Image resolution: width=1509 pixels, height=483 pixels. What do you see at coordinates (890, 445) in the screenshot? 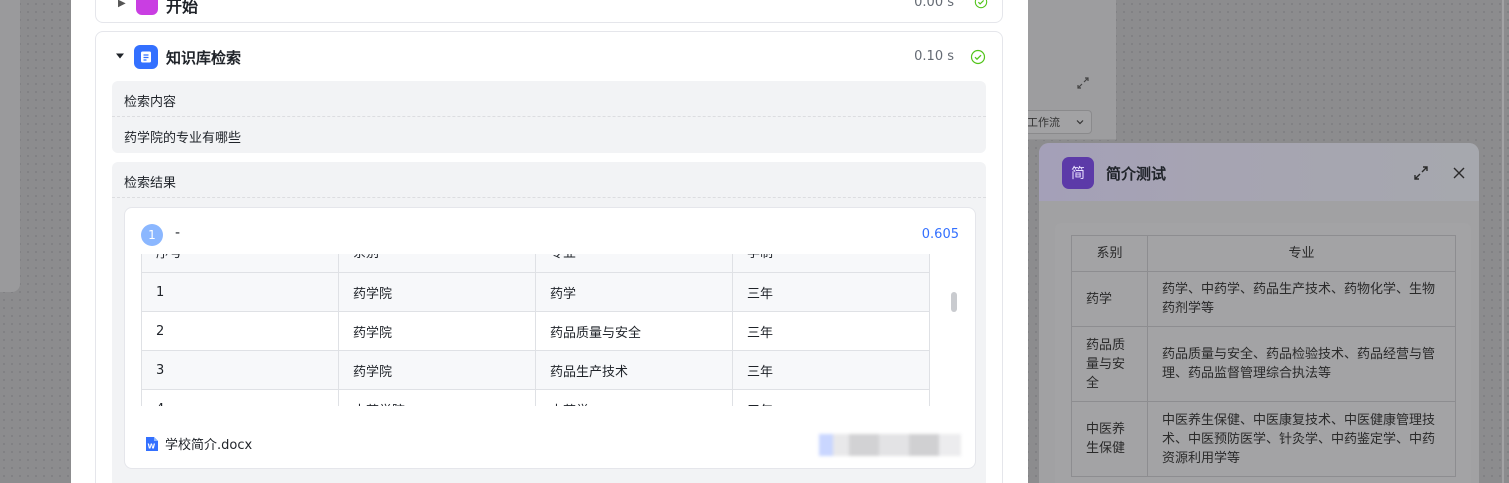
I see `redacted-metadata` at bounding box center [890, 445].